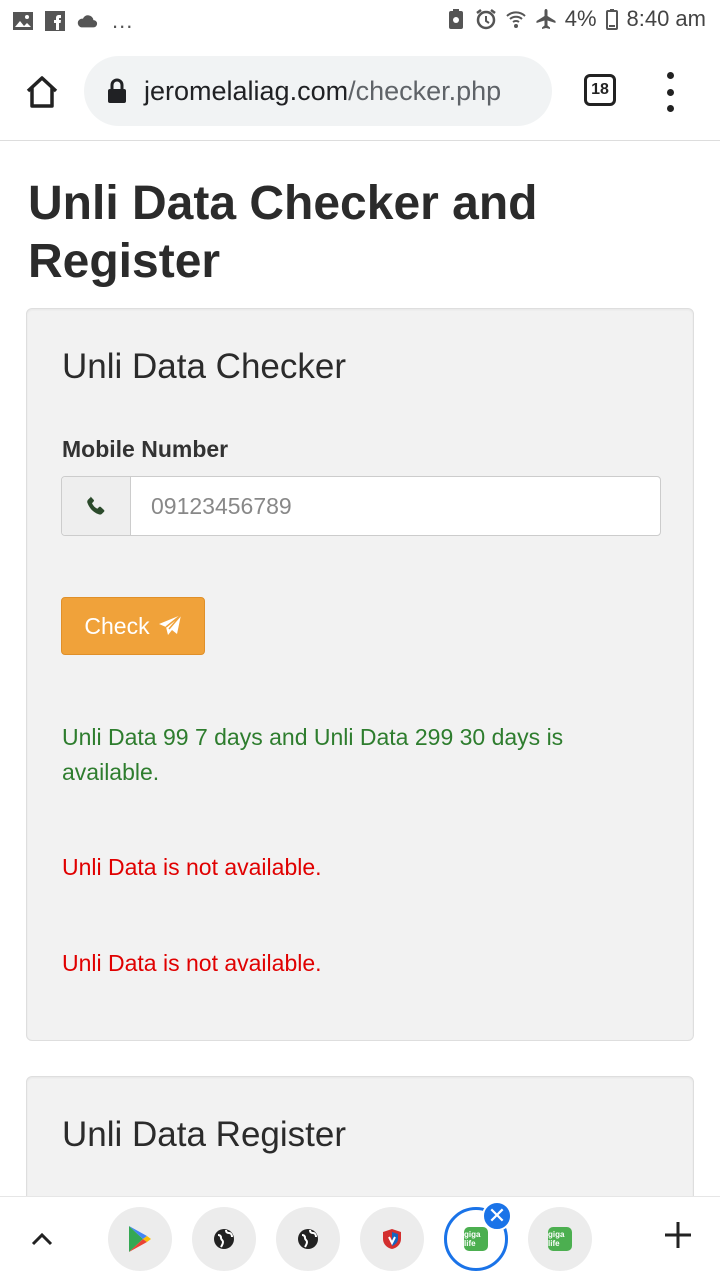 This screenshot has height=1281, width=720. What do you see at coordinates (204, 1134) in the screenshot?
I see `register-title: Unli Data Register` at bounding box center [204, 1134].